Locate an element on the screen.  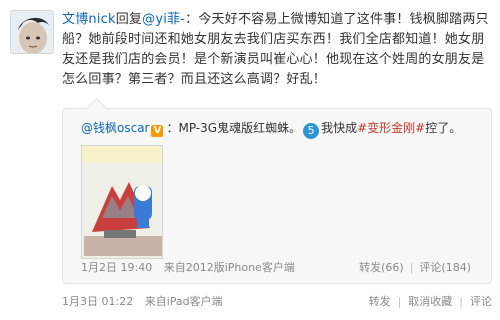
quoted-text-1: ：MP-3G鬼魂版红蜘蛛。 is located at coordinates (234, 128).